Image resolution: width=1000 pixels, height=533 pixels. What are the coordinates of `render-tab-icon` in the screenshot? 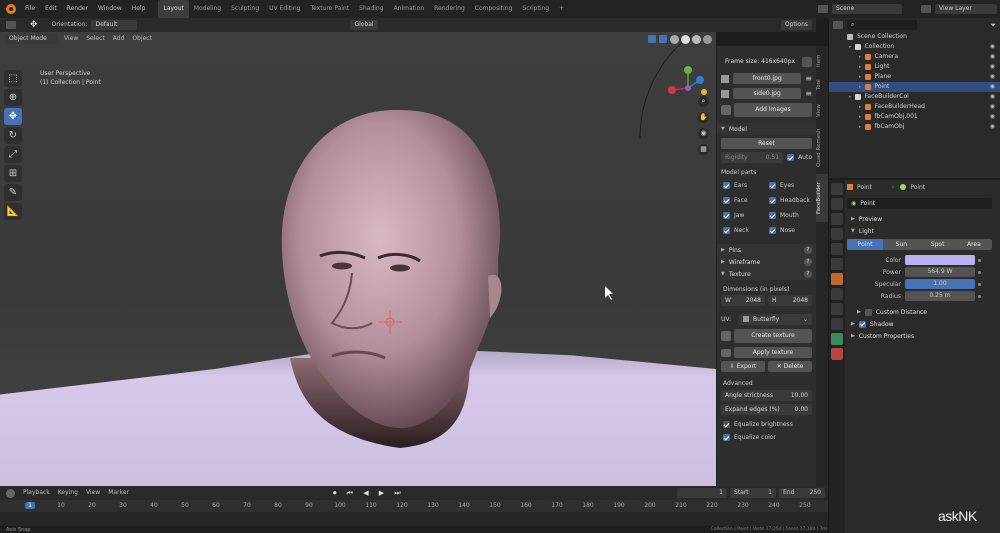 It's located at (837, 204).